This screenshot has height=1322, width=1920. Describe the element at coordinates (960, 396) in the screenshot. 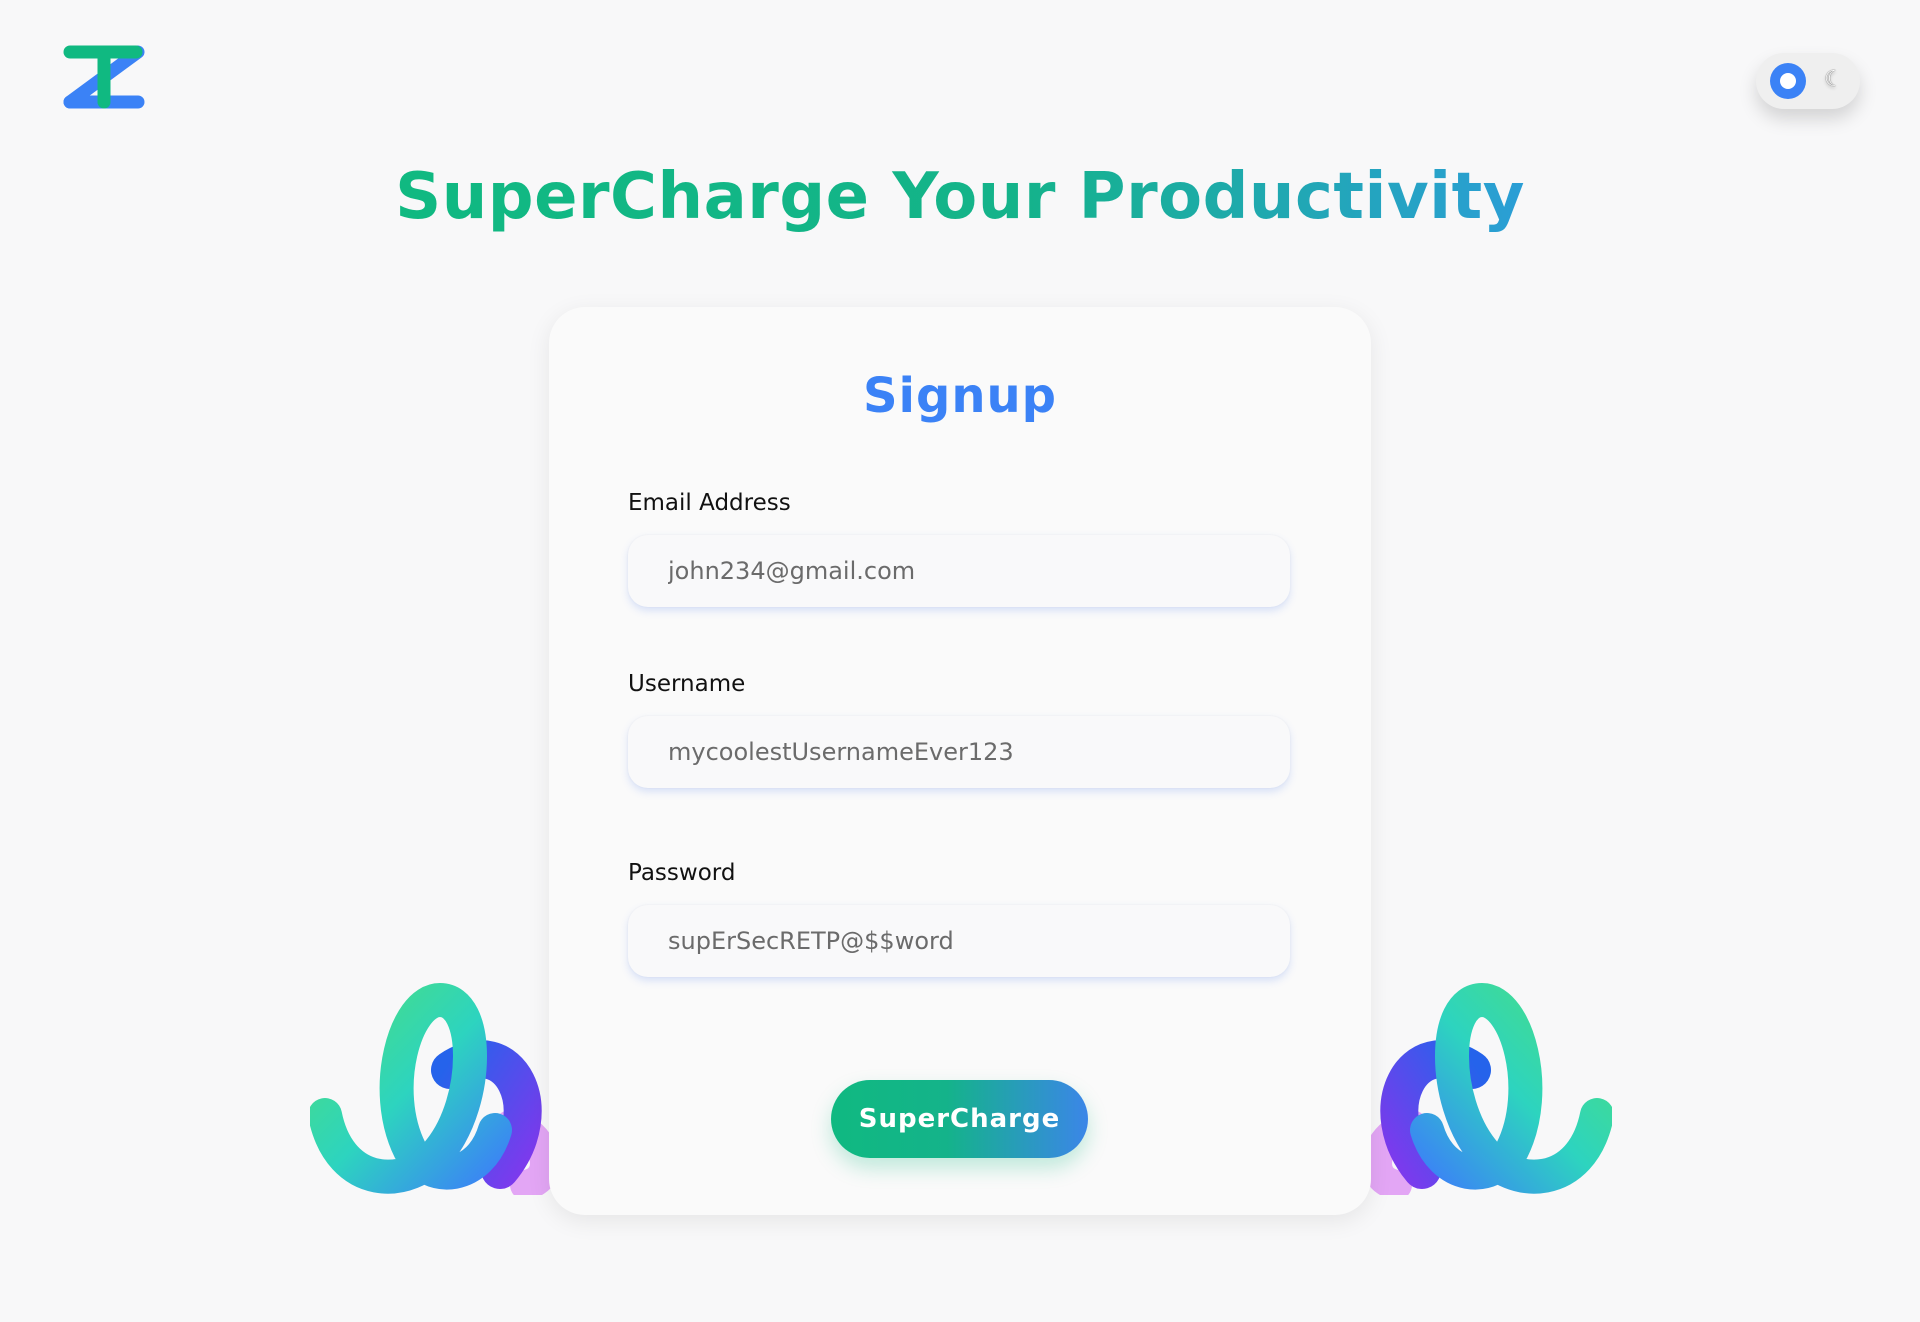

I see `signup-title: Signup` at that location.